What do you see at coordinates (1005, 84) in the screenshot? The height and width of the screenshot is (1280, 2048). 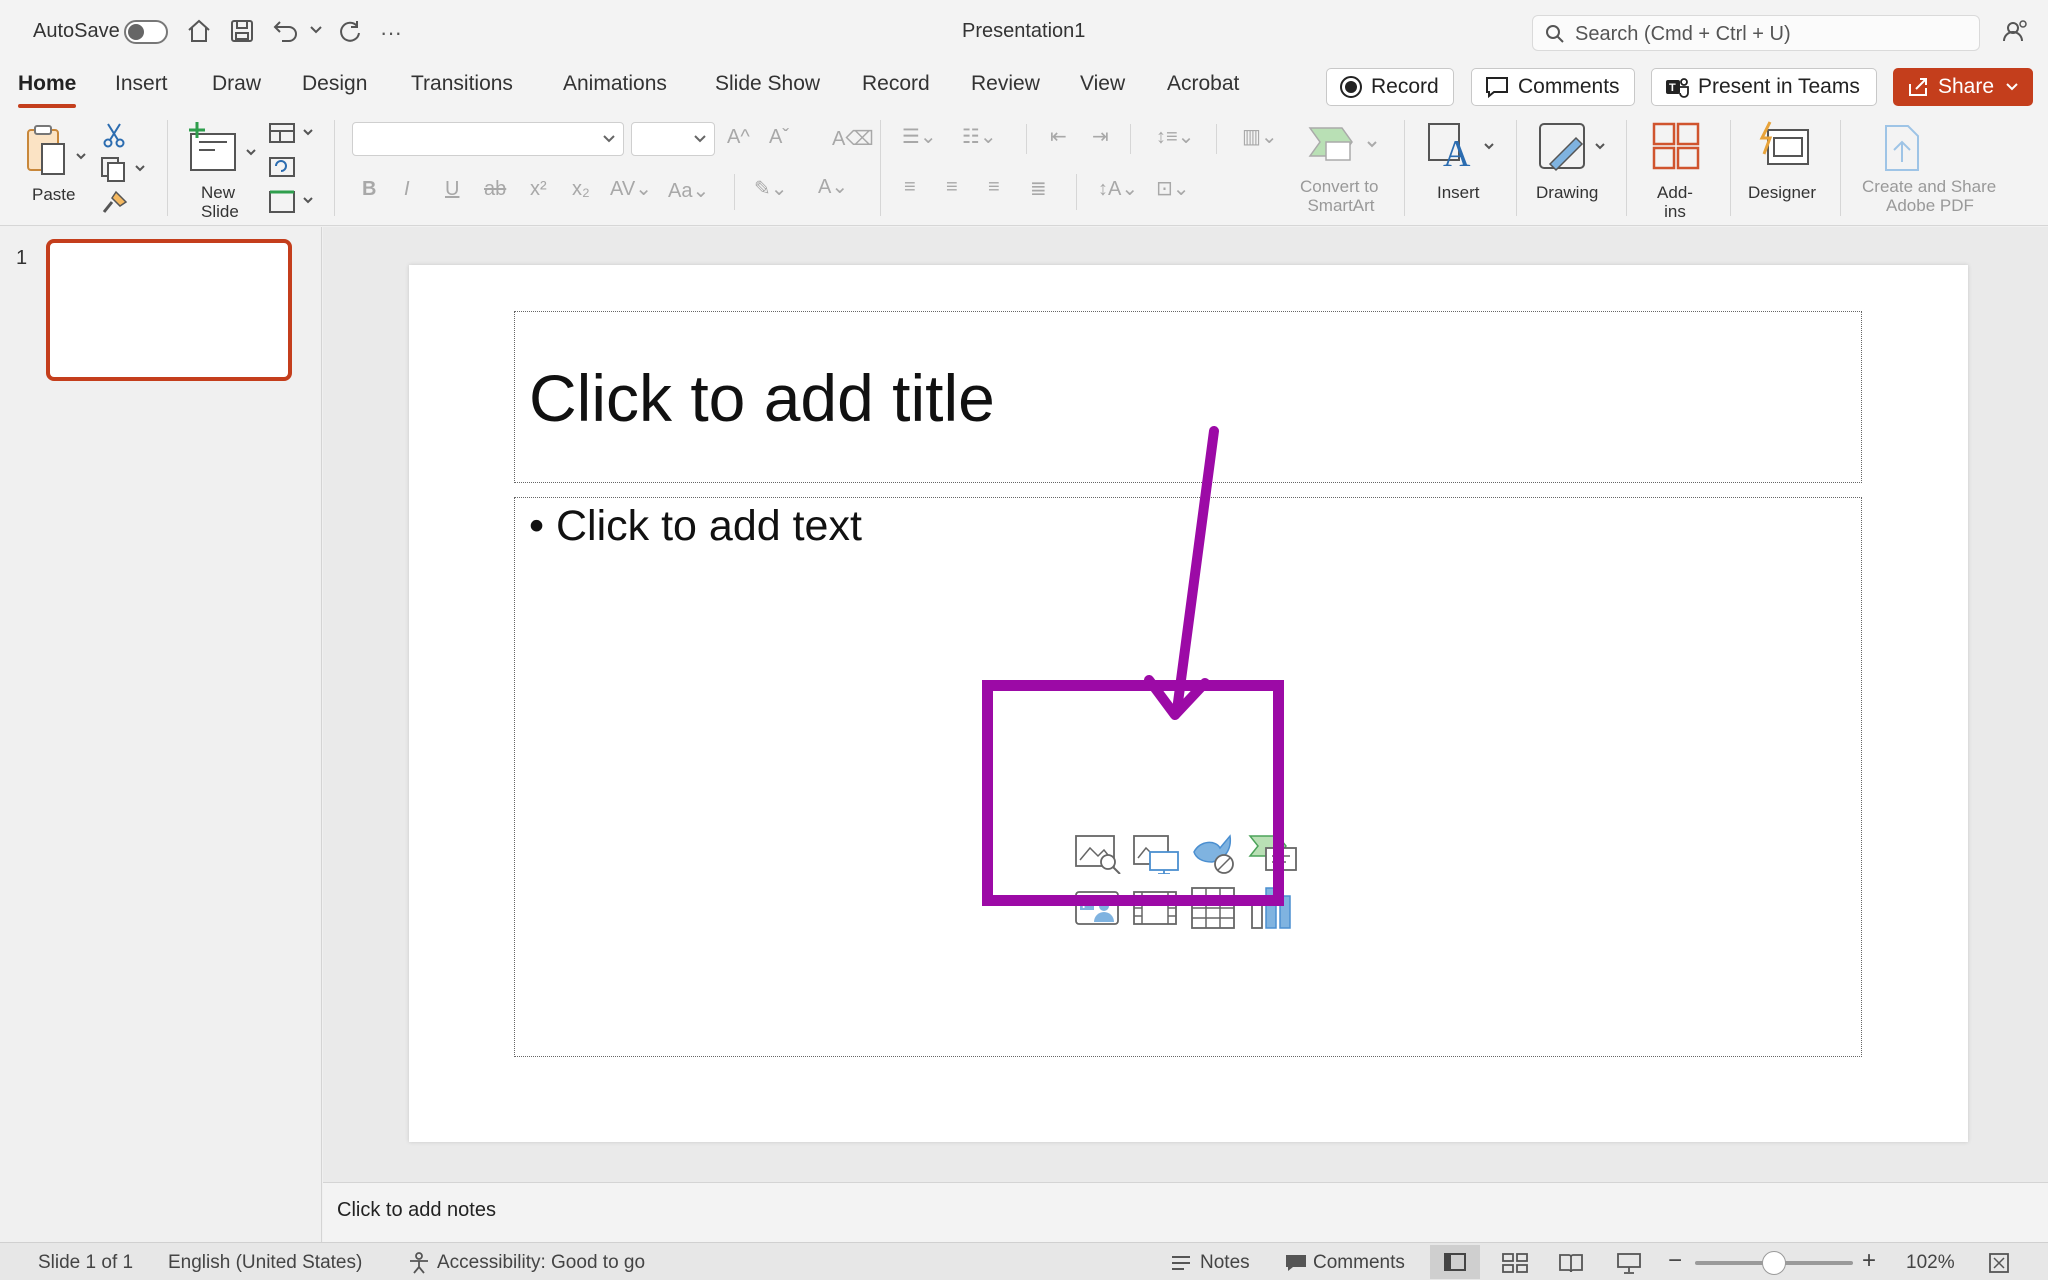 I see `tab-review: Review` at bounding box center [1005, 84].